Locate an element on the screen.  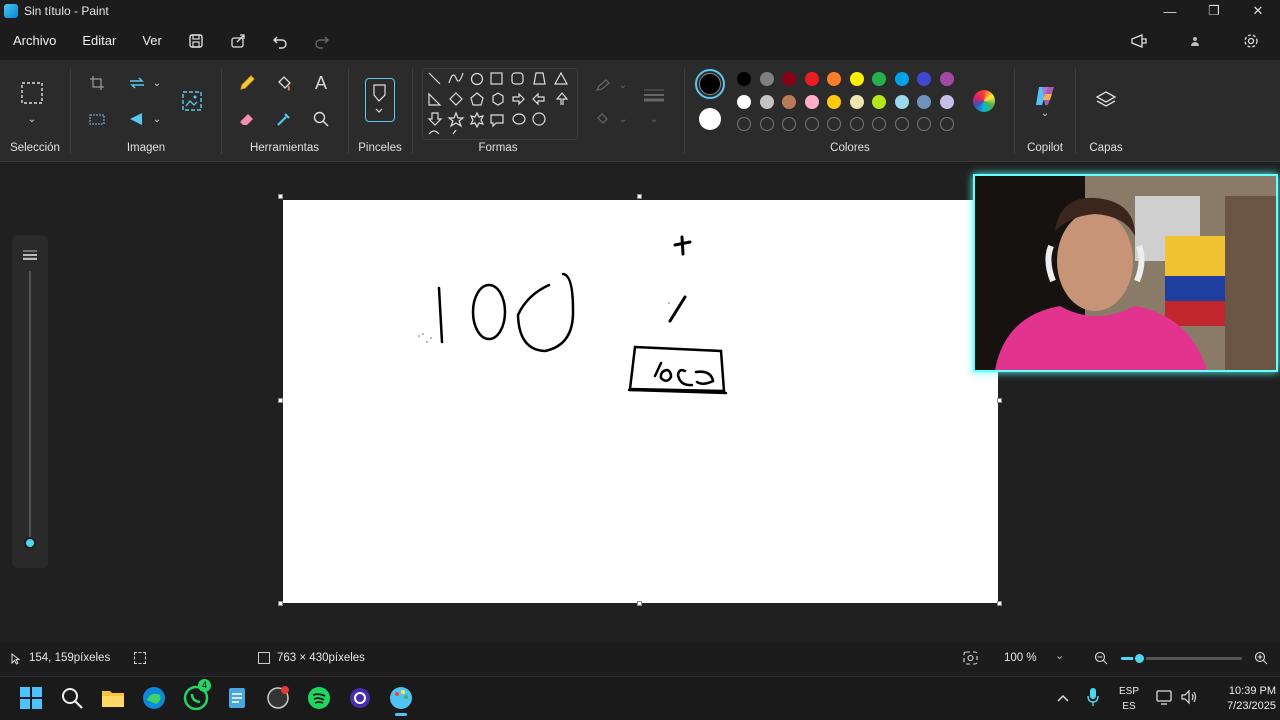
layers-icon is located at coordinates (1106, 103).